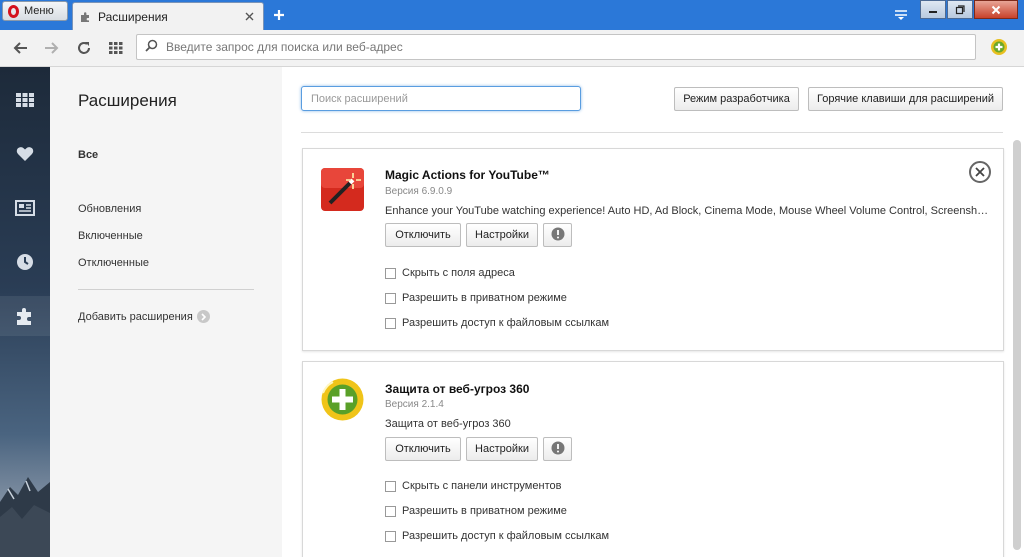 The image size is (1024, 557). Describe the element at coordinates (151, 47) in the screenshot. I see `search-icon` at that location.